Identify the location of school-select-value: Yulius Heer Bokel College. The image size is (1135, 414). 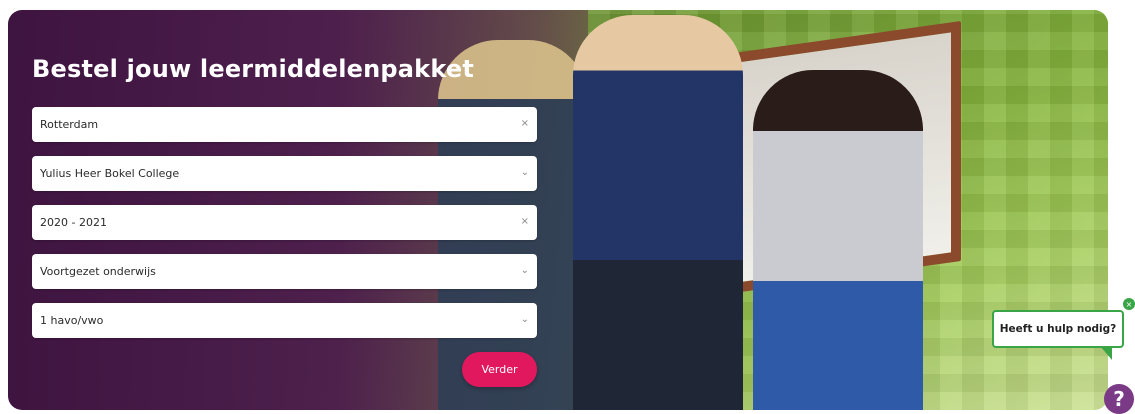
(110, 173).